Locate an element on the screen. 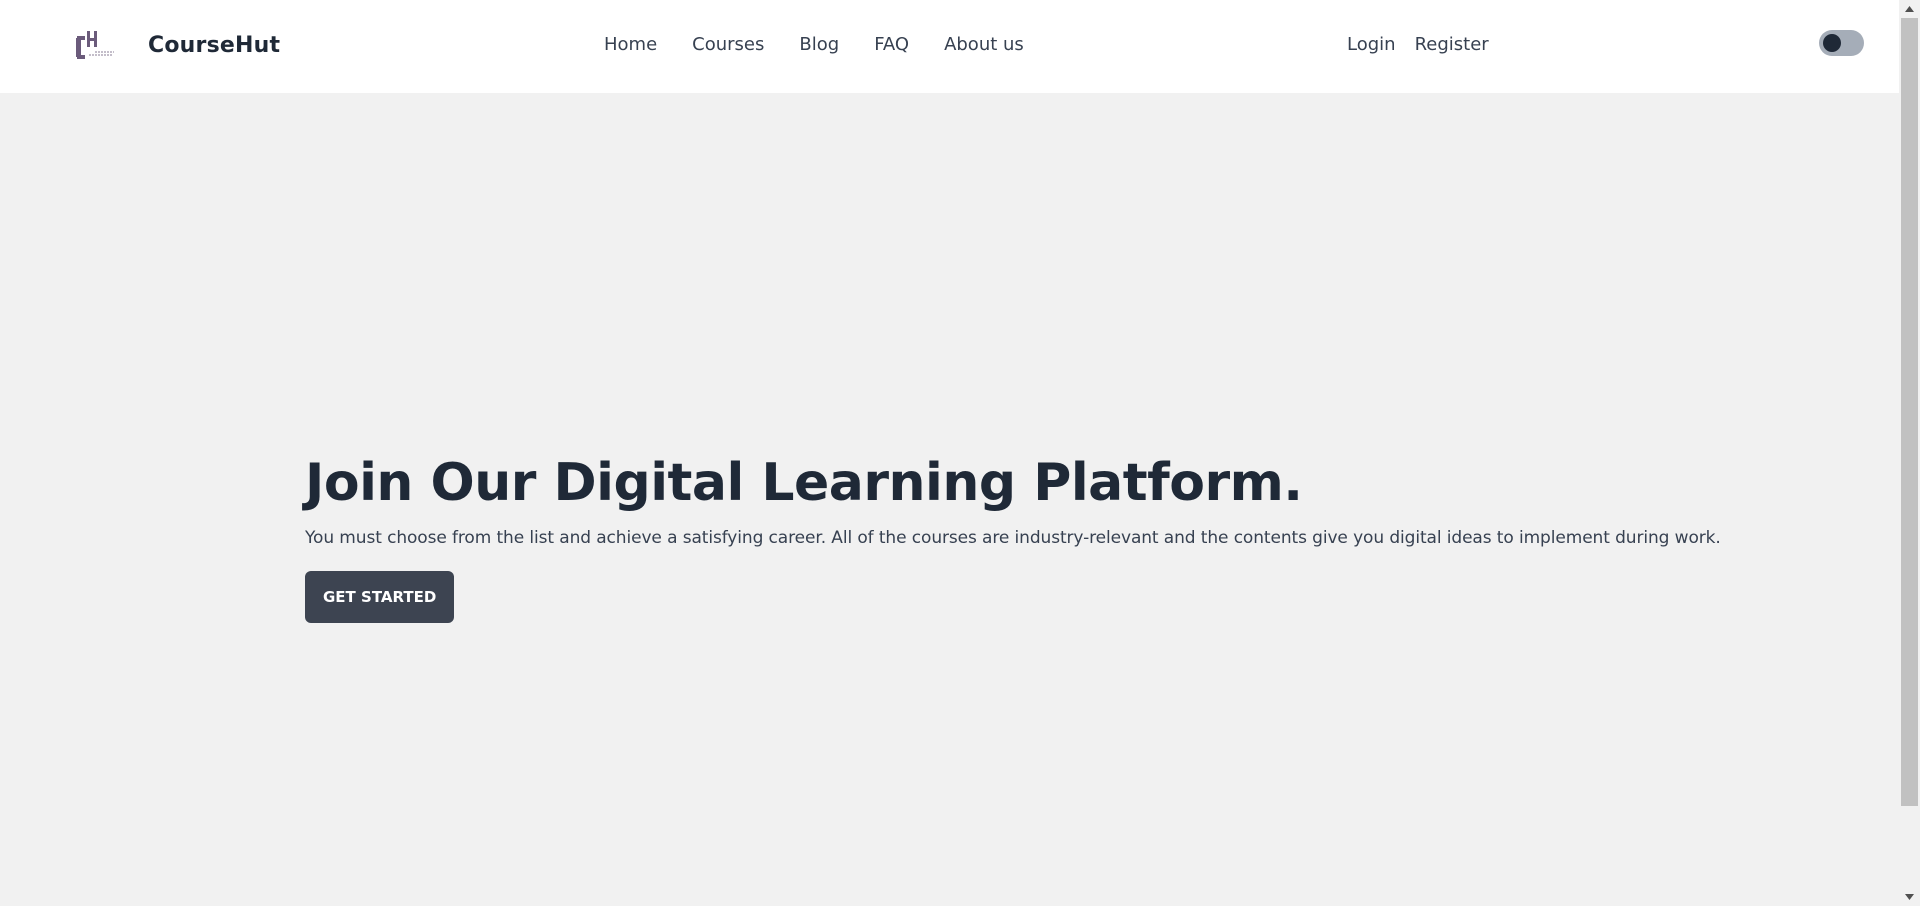 This screenshot has width=1920, height=906. main-nav: Home Courses Blog FAQ About us is located at coordinates (831, 44).